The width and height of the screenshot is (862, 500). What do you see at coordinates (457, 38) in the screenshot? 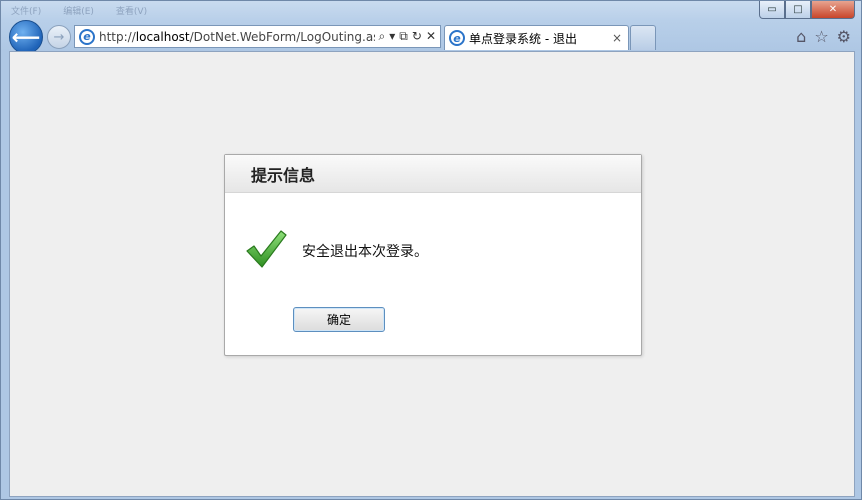
I see `ie-tab-icon: e` at bounding box center [457, 38].